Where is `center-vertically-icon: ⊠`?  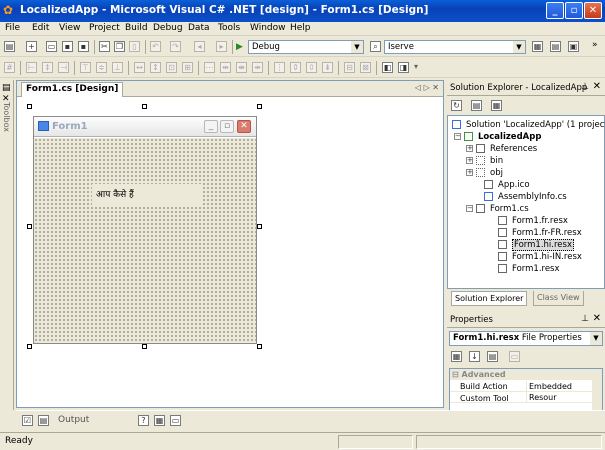
center-vertically-icon: ⊠ is located at coordinates (365, 67).